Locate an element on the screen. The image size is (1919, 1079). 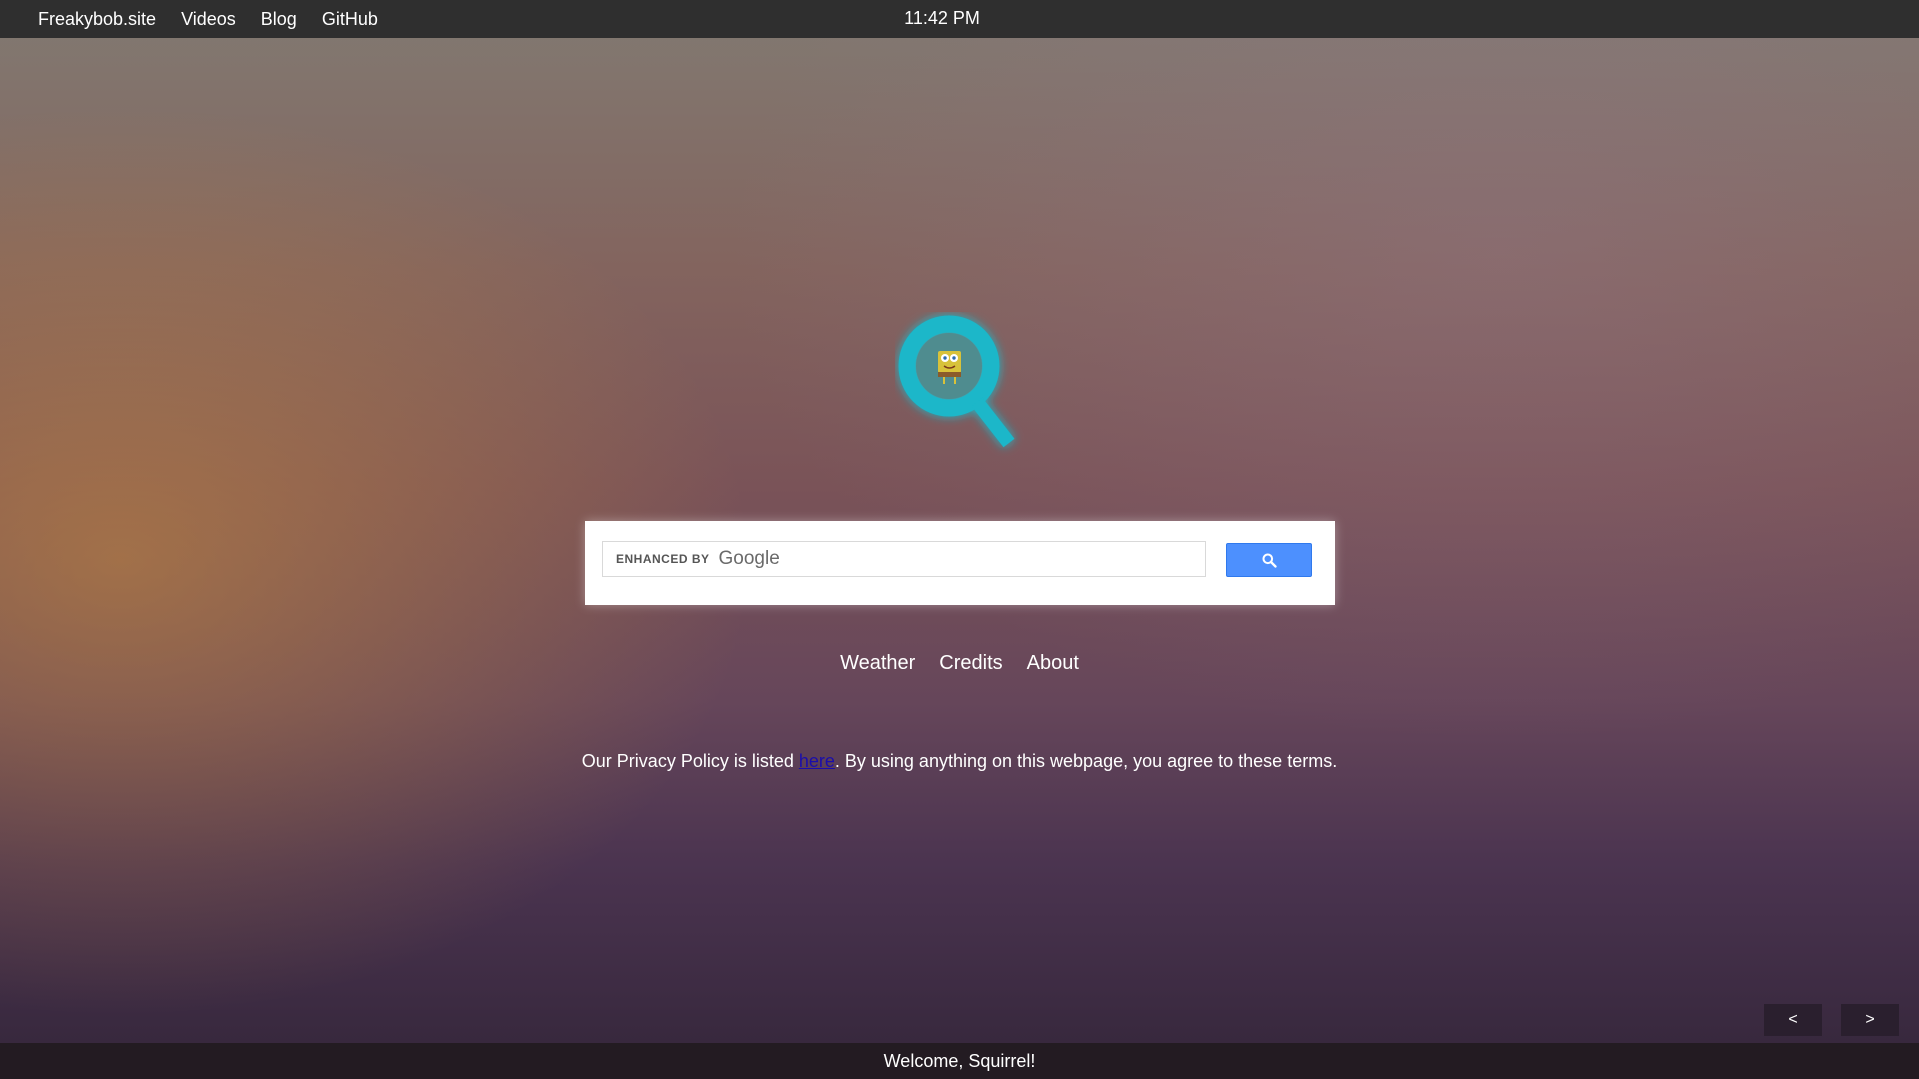
next-background-button: > is located at coordinates (1870, 1020).